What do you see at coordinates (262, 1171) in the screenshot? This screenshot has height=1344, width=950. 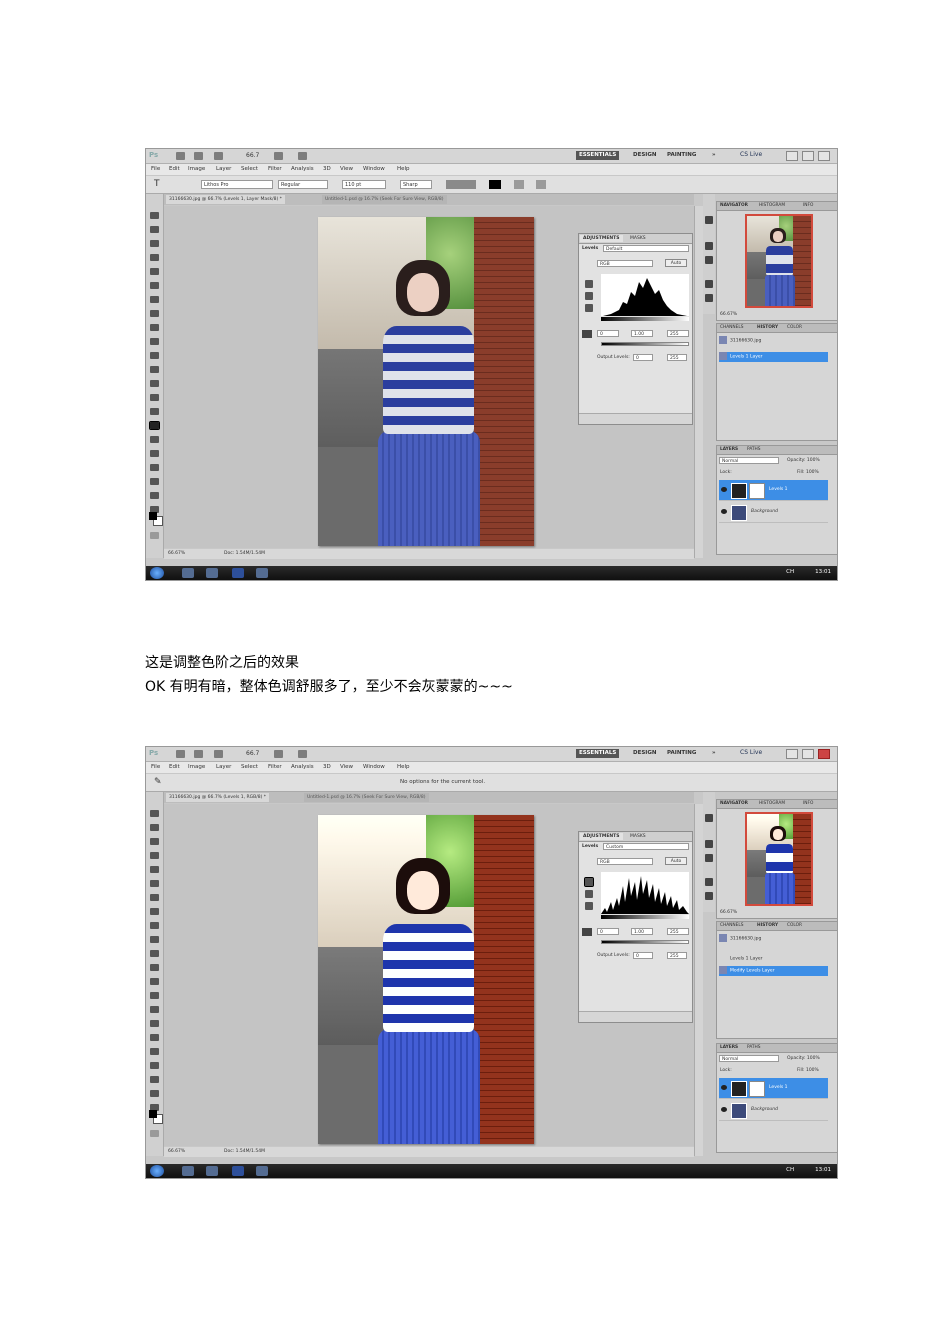 I see `app-taskbar-icon` at bounding box center [262, 1171].